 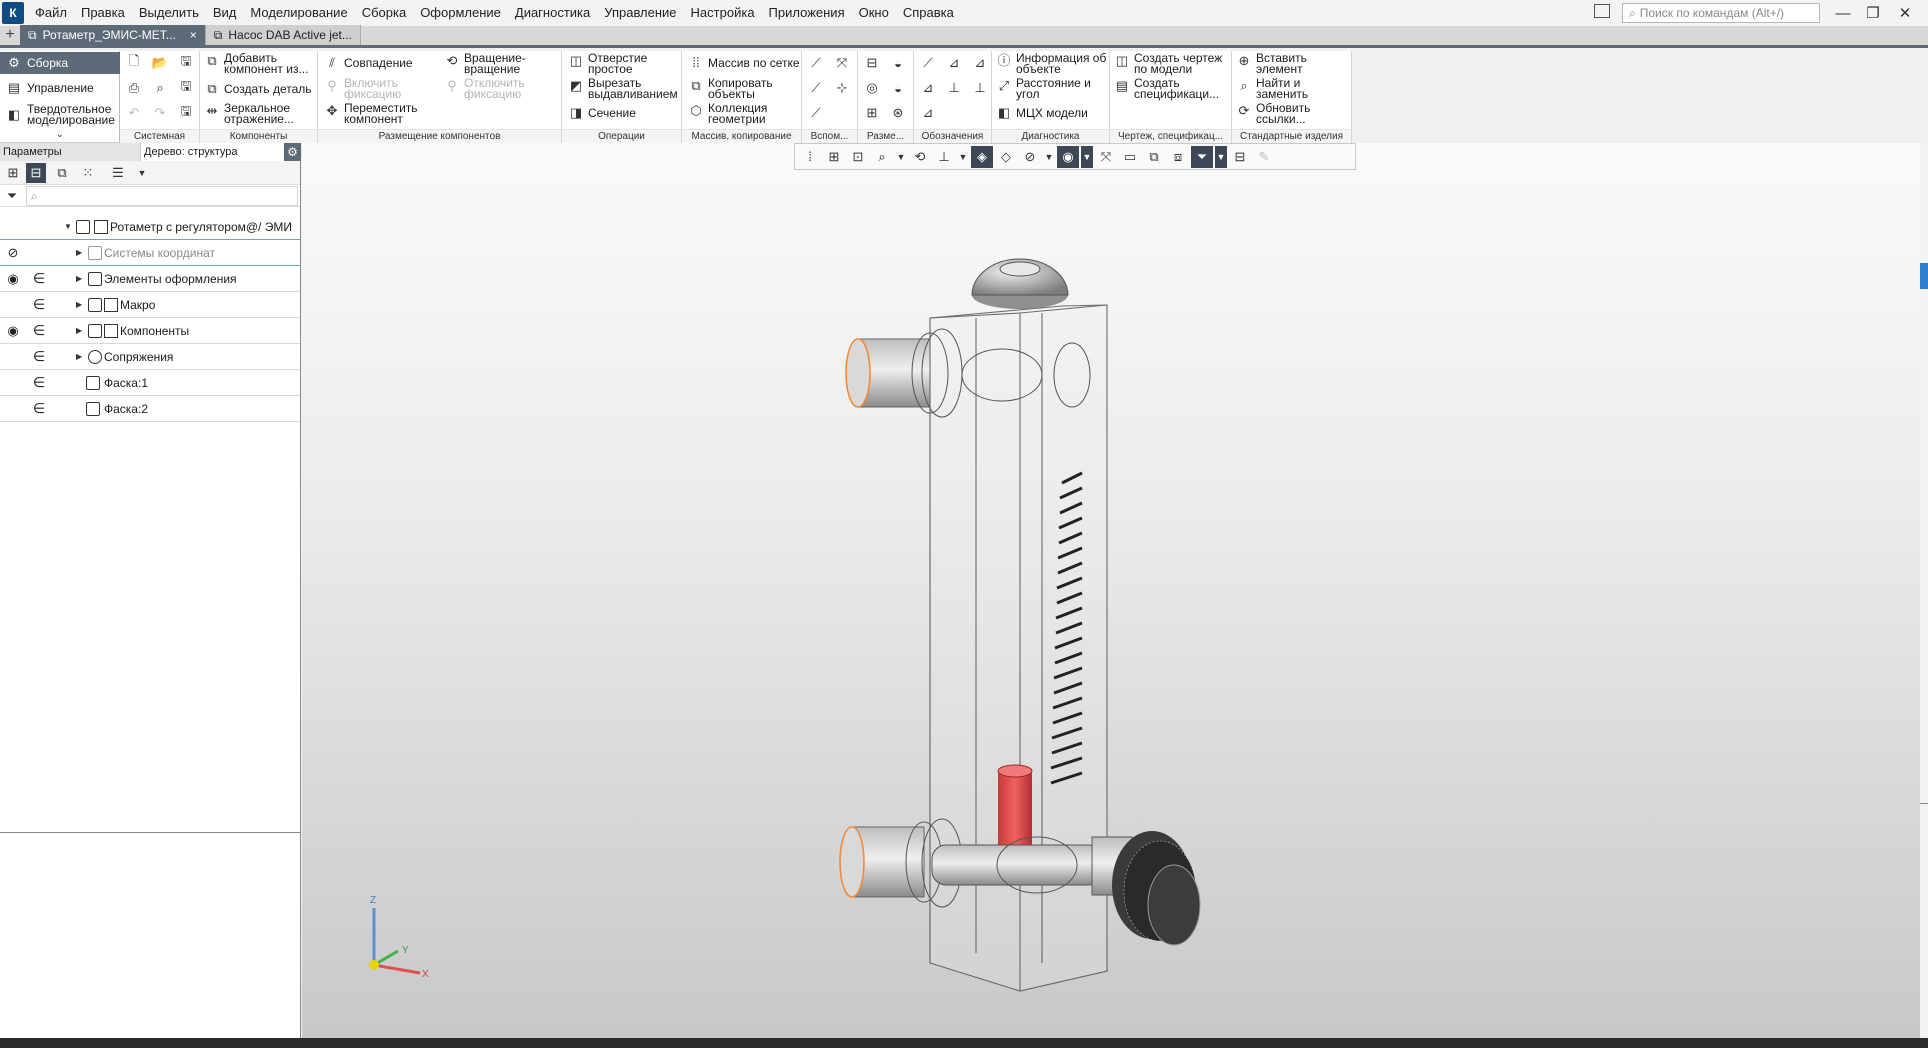 I want to click on position-icon: ⊿, so click(x=928, y=113).